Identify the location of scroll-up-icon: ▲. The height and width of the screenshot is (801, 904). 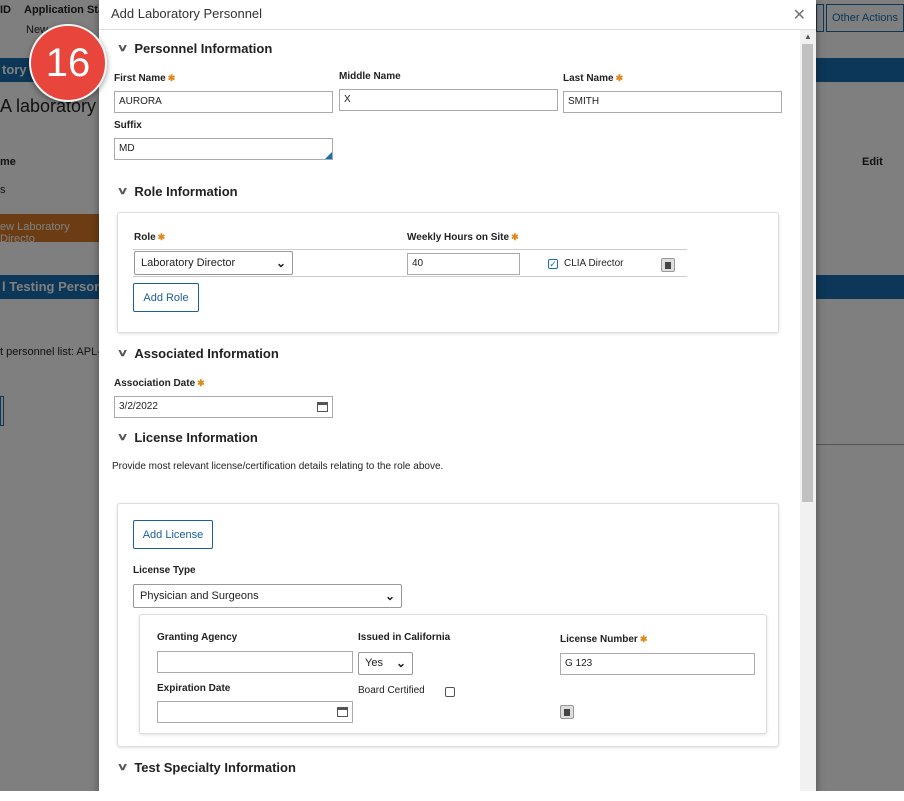
(808, 36).